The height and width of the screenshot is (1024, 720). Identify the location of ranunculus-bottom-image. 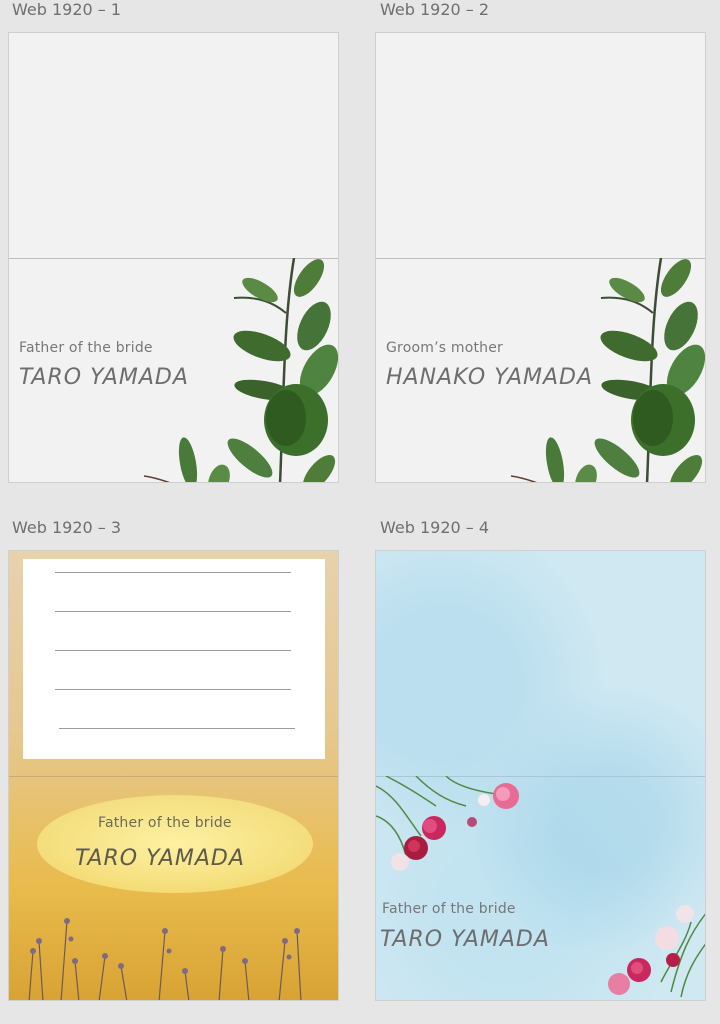
(656, 951).